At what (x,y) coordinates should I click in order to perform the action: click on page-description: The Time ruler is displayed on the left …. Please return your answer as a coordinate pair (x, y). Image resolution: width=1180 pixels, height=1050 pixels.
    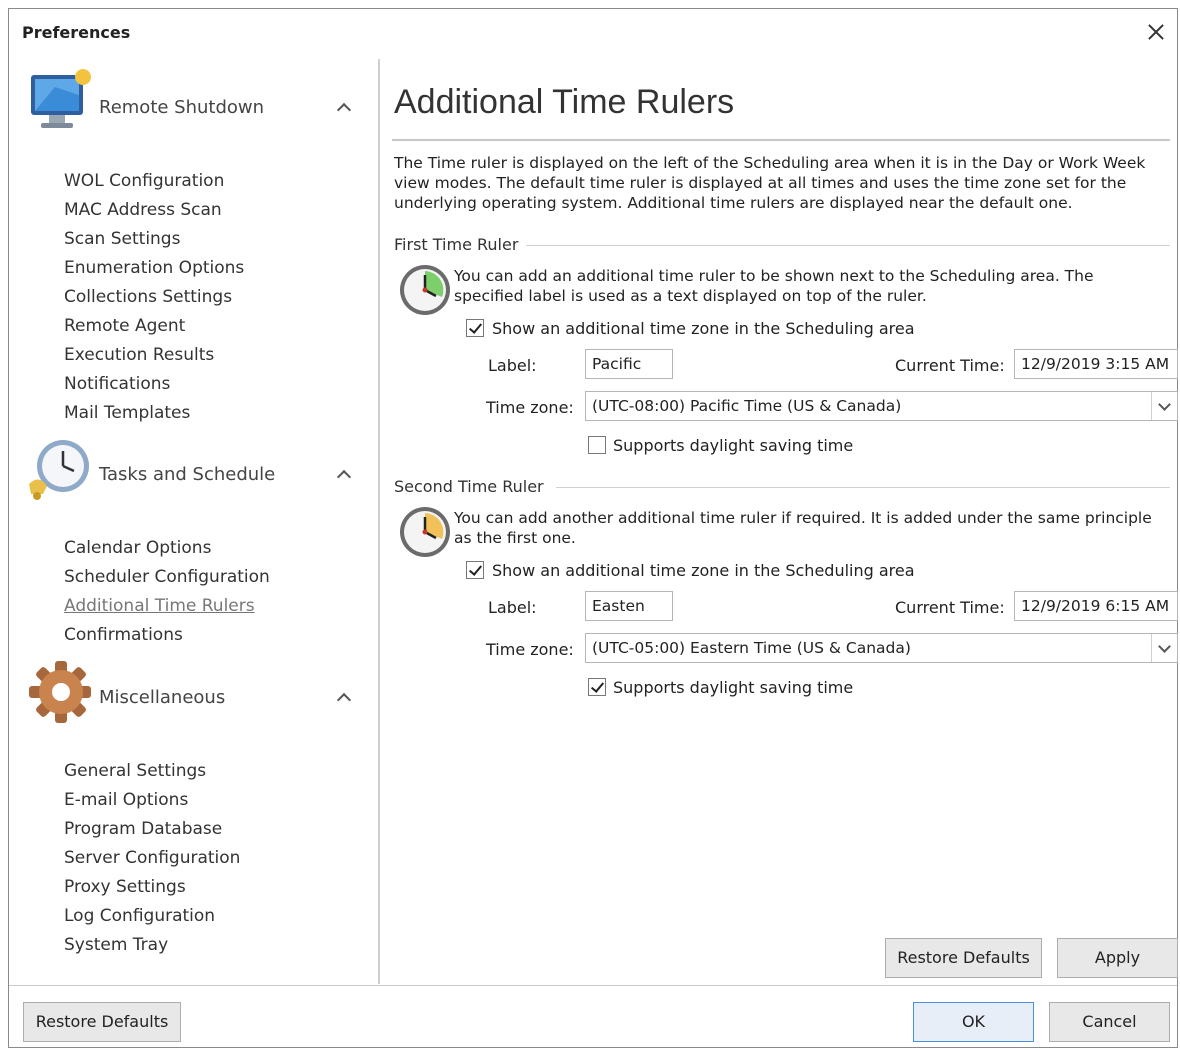
    Looking at the image, I should click on (770, 183).